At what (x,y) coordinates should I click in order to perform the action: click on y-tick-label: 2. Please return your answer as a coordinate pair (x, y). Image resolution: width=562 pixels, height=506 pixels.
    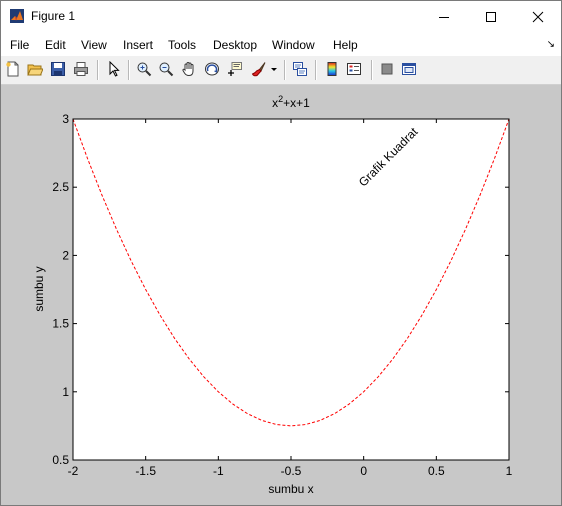
    Looking at the image, I should click on (65, 255).